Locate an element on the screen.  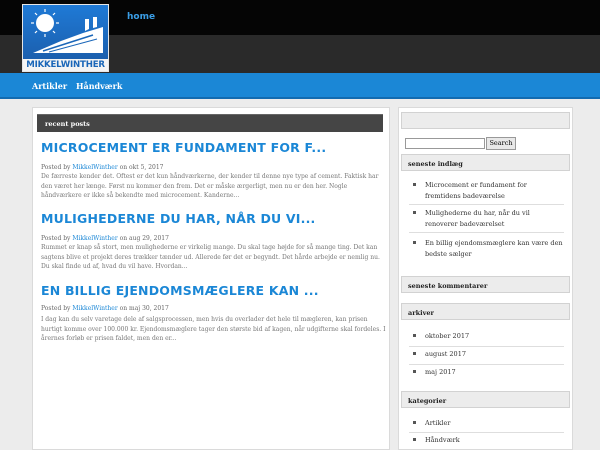
search-input is located at coordinates (445, 143).